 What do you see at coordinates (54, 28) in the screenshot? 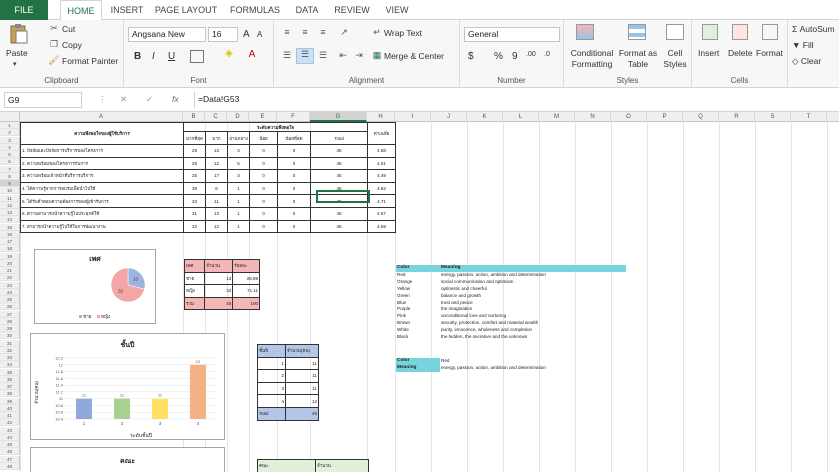
I see `cut-icon: ✂` at bounding box center [54, 28].